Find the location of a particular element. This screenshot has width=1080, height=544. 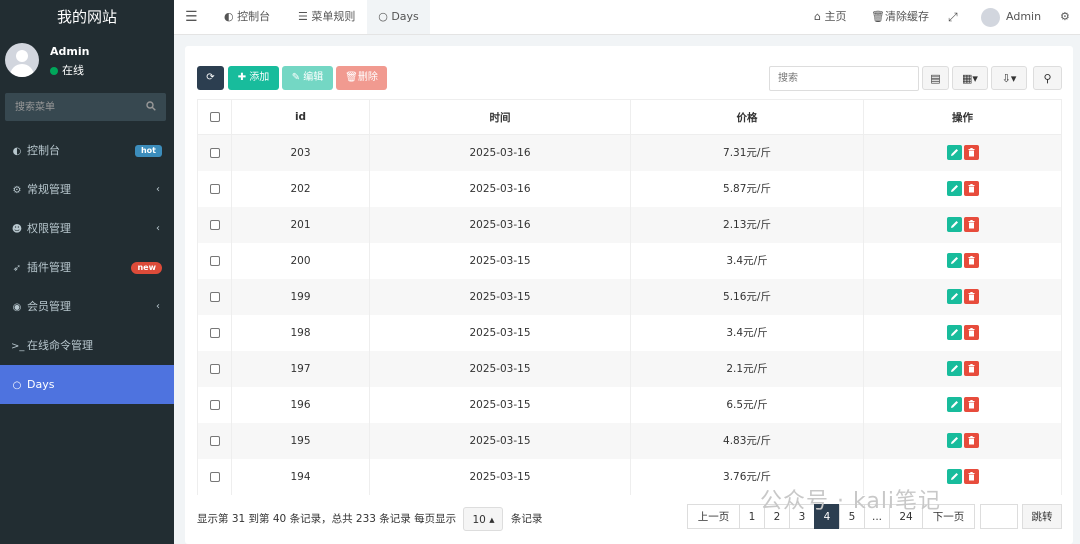

page-size-select: 10 ▴ is located at coordinates (483, 519).